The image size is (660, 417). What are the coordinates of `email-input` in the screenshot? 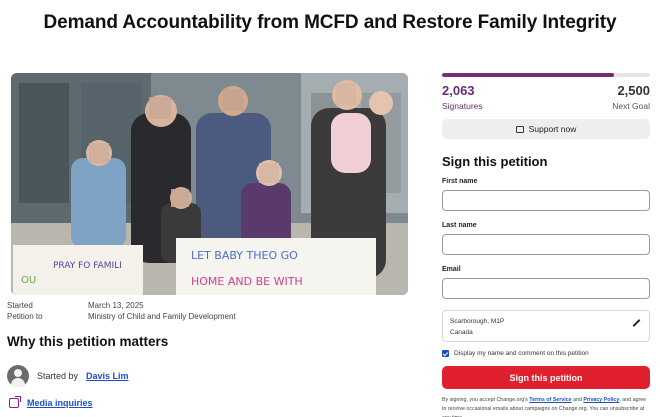 It's located at (546, 288).